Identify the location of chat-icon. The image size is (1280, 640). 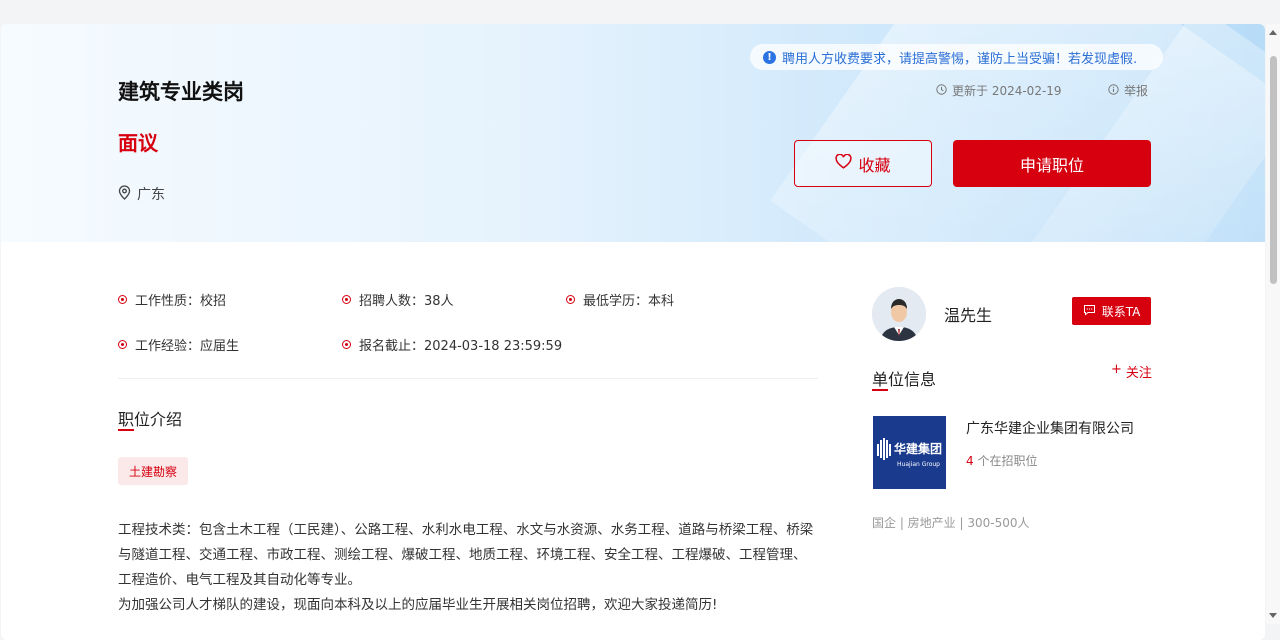
(1089, 311).